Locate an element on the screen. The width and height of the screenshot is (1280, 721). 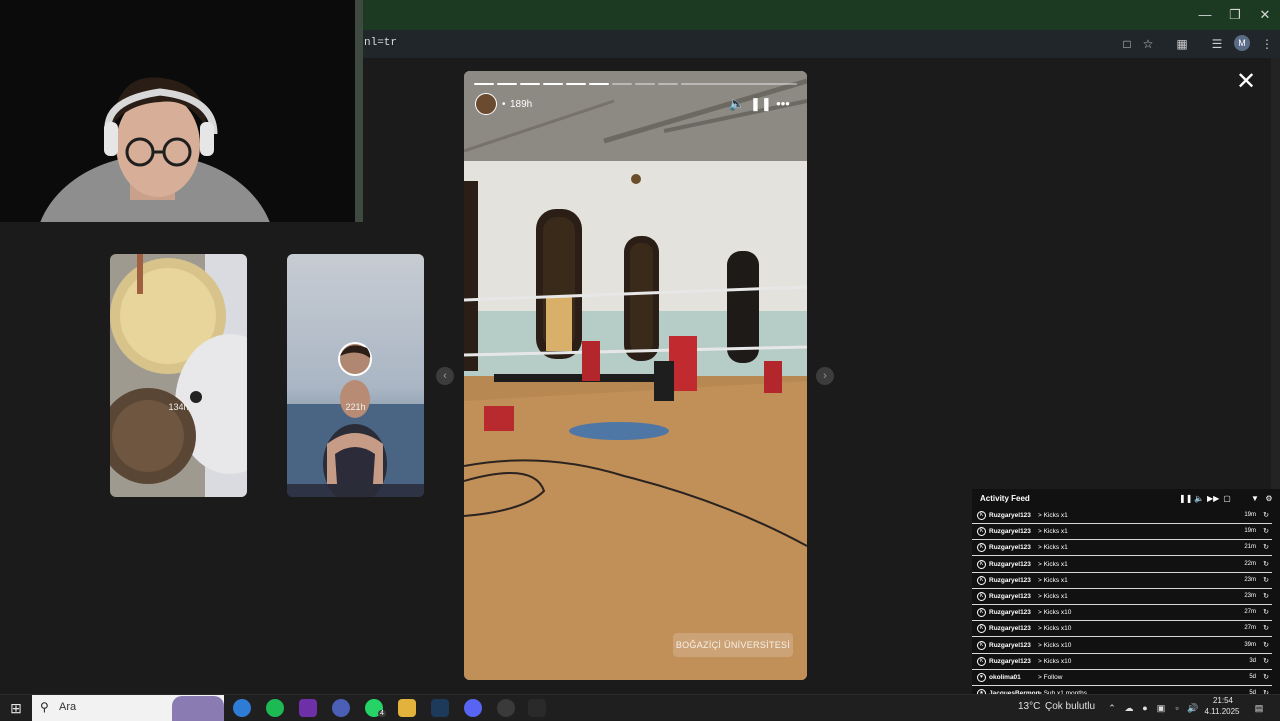
skip-icon: ▶▶ is located at coordinates (1213, 499).